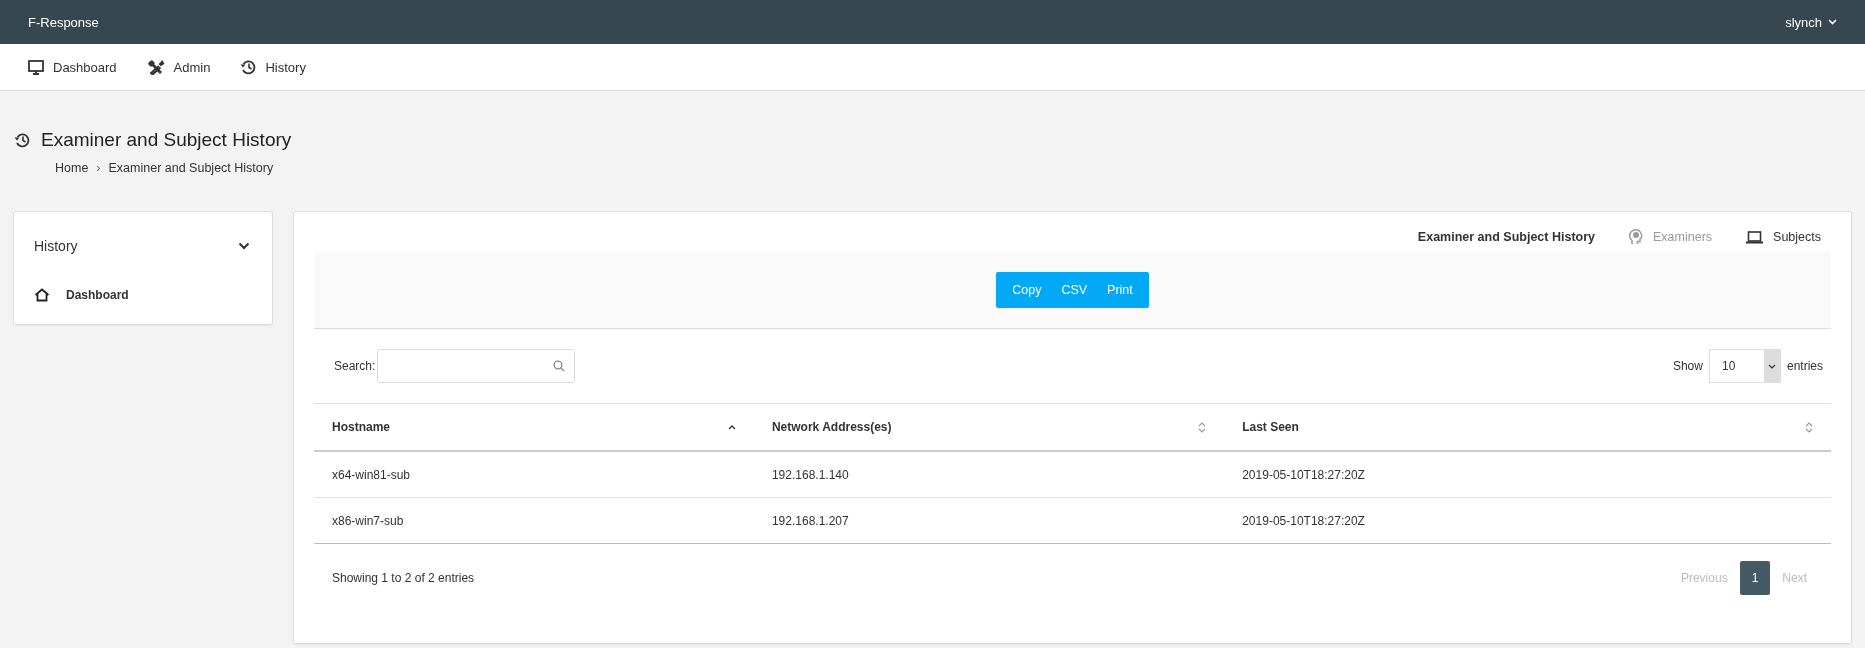 This screenshot has height=648, width=1865. Describe the element at coordinates (989, 474) in the screenshot. I see `table-cell: 192.168.1.140` at that location.